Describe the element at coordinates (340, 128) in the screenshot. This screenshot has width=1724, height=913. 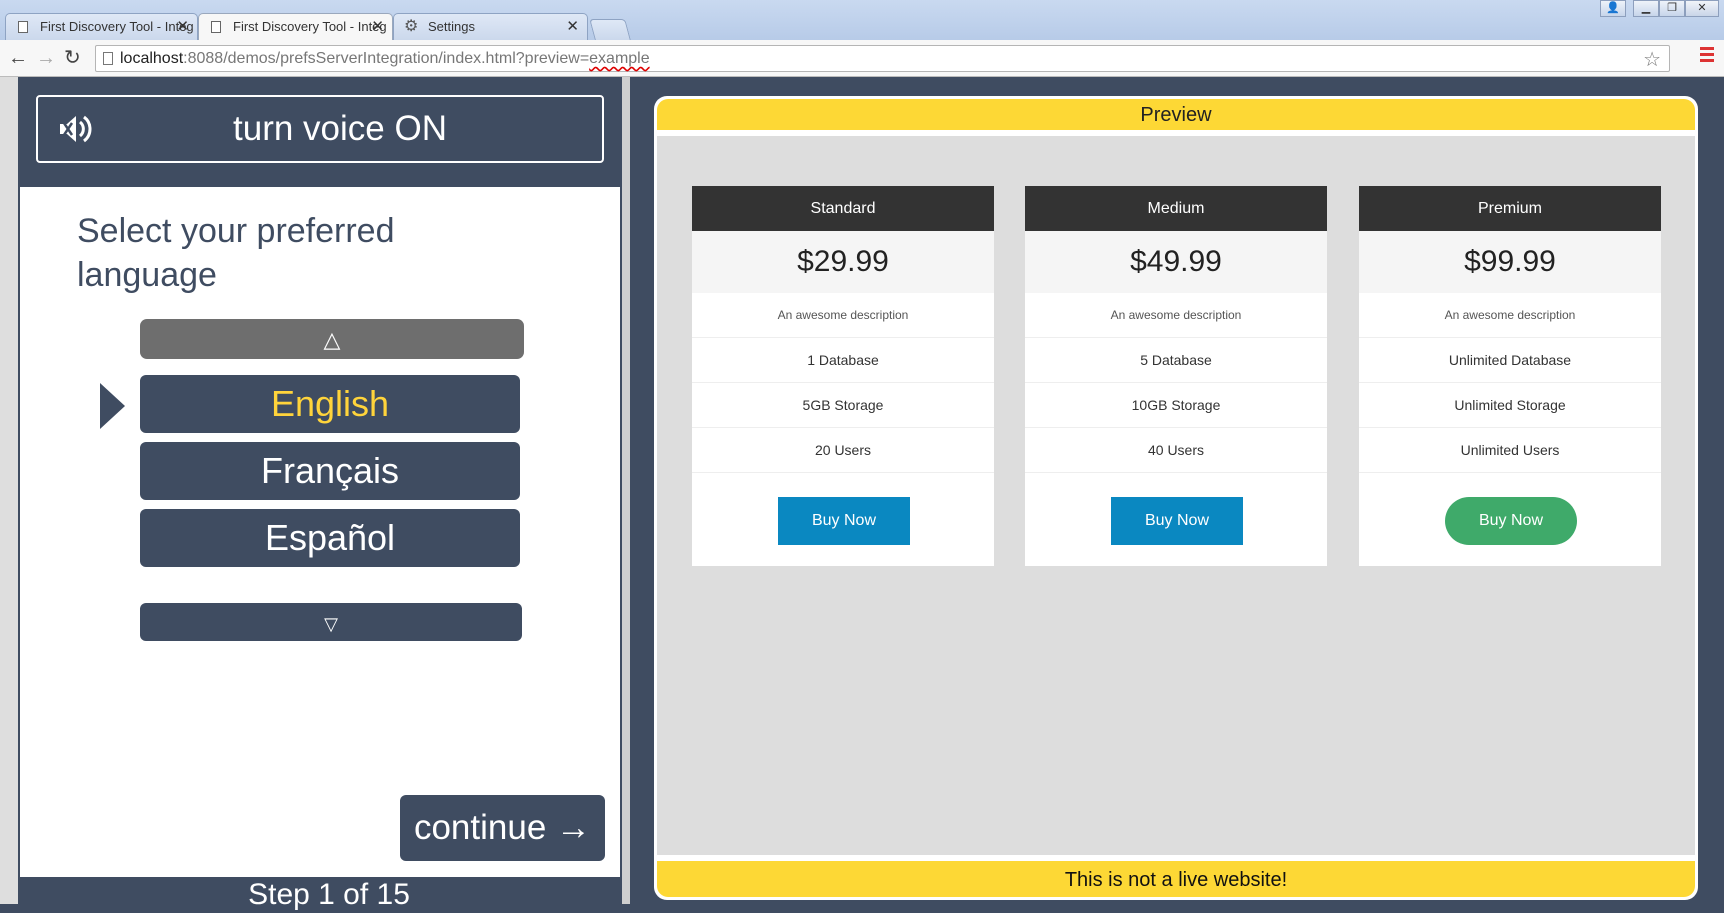
I see `voice-toggle-label: turn voice ON` at that location.